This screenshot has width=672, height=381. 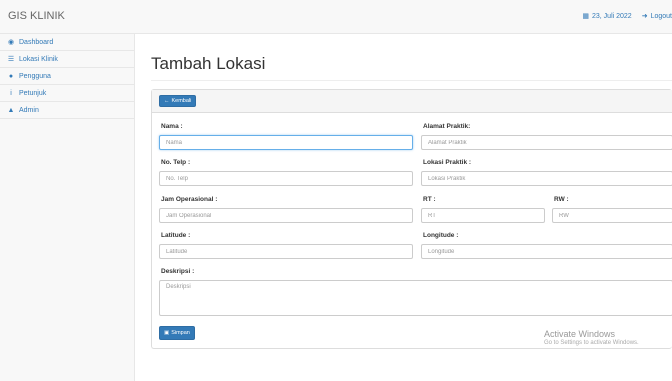 What do you see at coordinates (67, 93) in the screenshot?
I see `sidebar-item-petunjuk: i Petunjuk` at bounding box center [67, 93].